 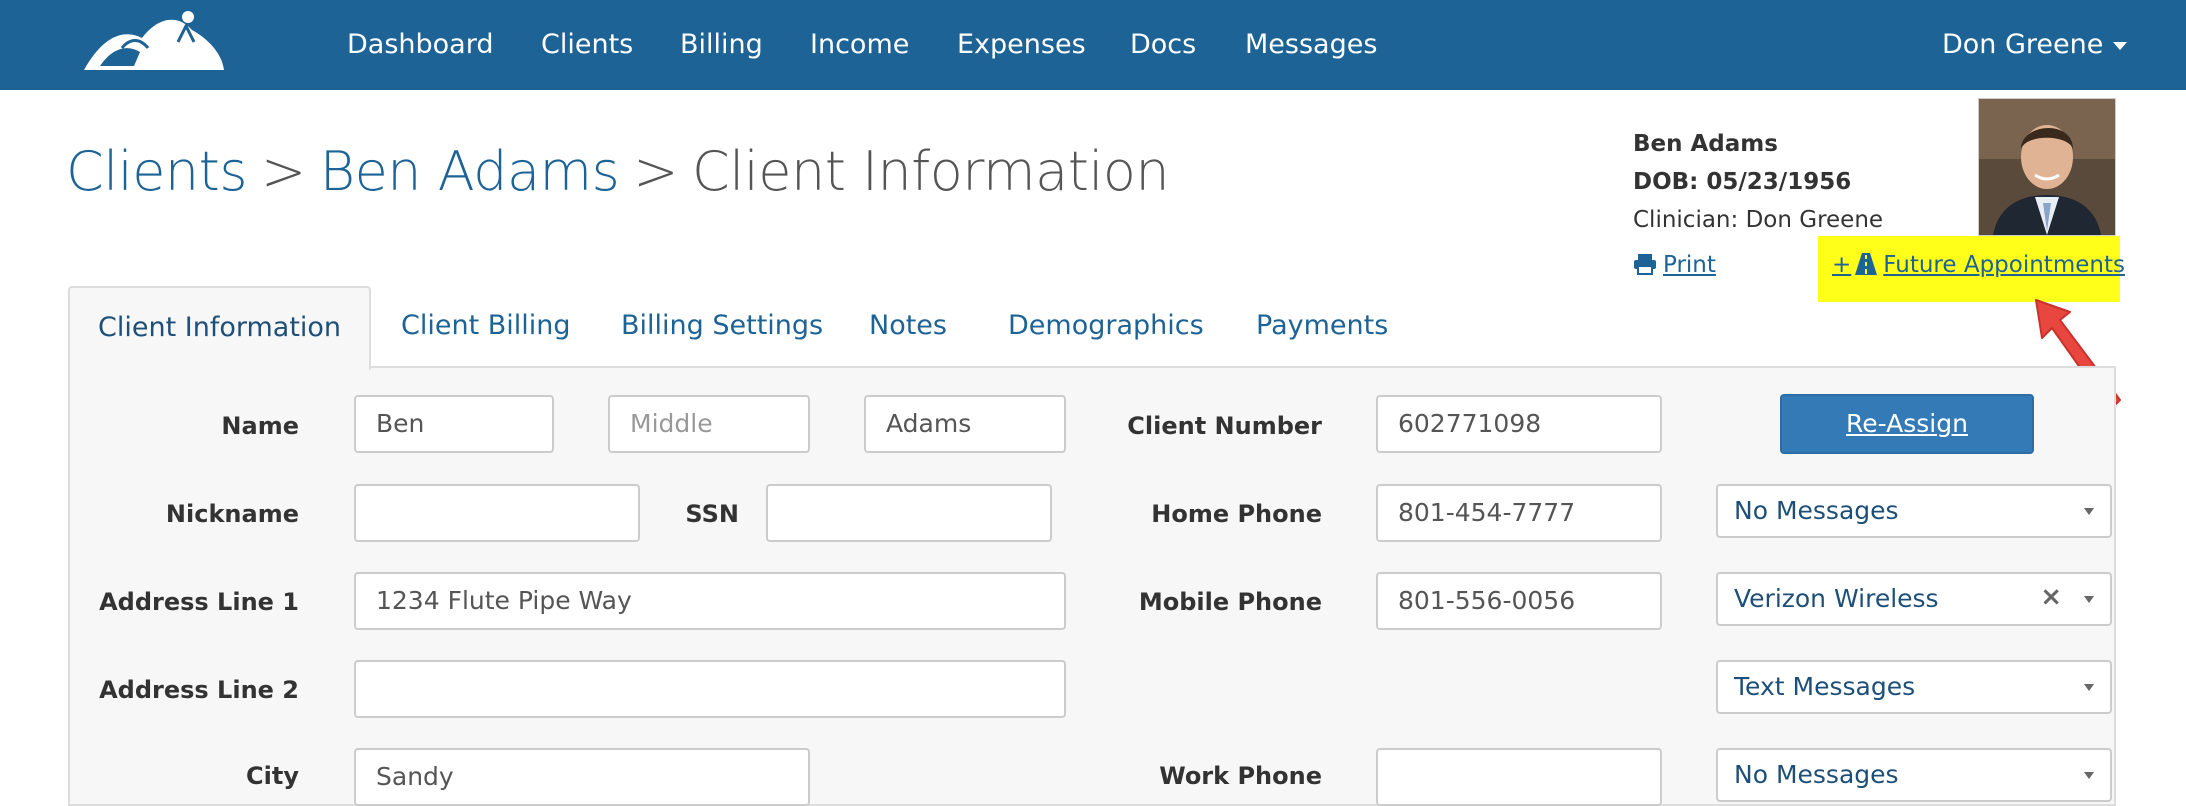 What do you see at coordinates (1816, 510) in the screenshot?
I see `home-phone-messages-value: No Messages` at bounding box center [1816, 510].